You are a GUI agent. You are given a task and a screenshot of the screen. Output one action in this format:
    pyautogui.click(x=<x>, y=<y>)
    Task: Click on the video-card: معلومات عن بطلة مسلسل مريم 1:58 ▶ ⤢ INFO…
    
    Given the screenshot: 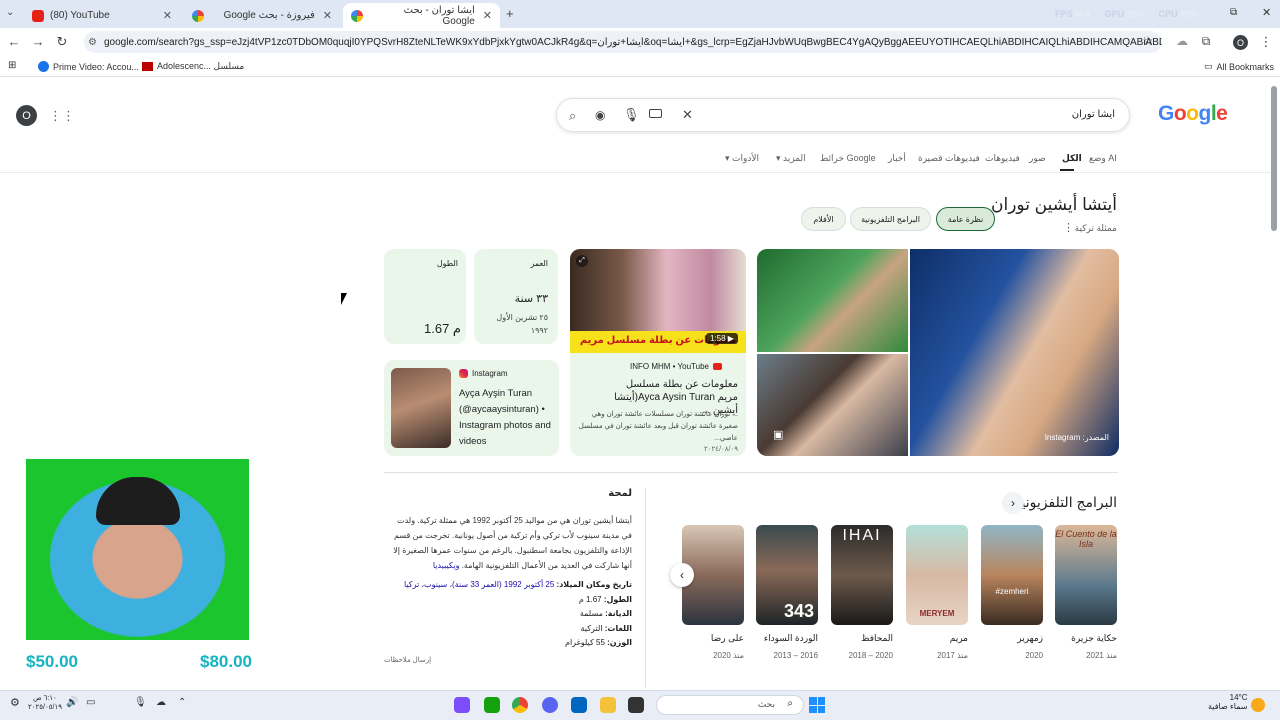 What is the action you would take?
    pyautogui.click(x=658, y=352)
    